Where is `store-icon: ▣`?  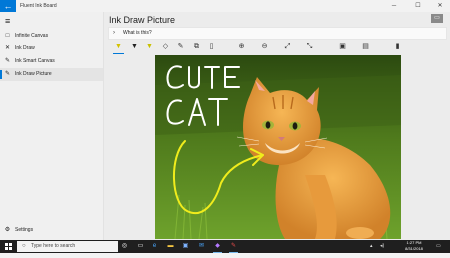
store-icon: ▣ is located at coordinates (185, 246).